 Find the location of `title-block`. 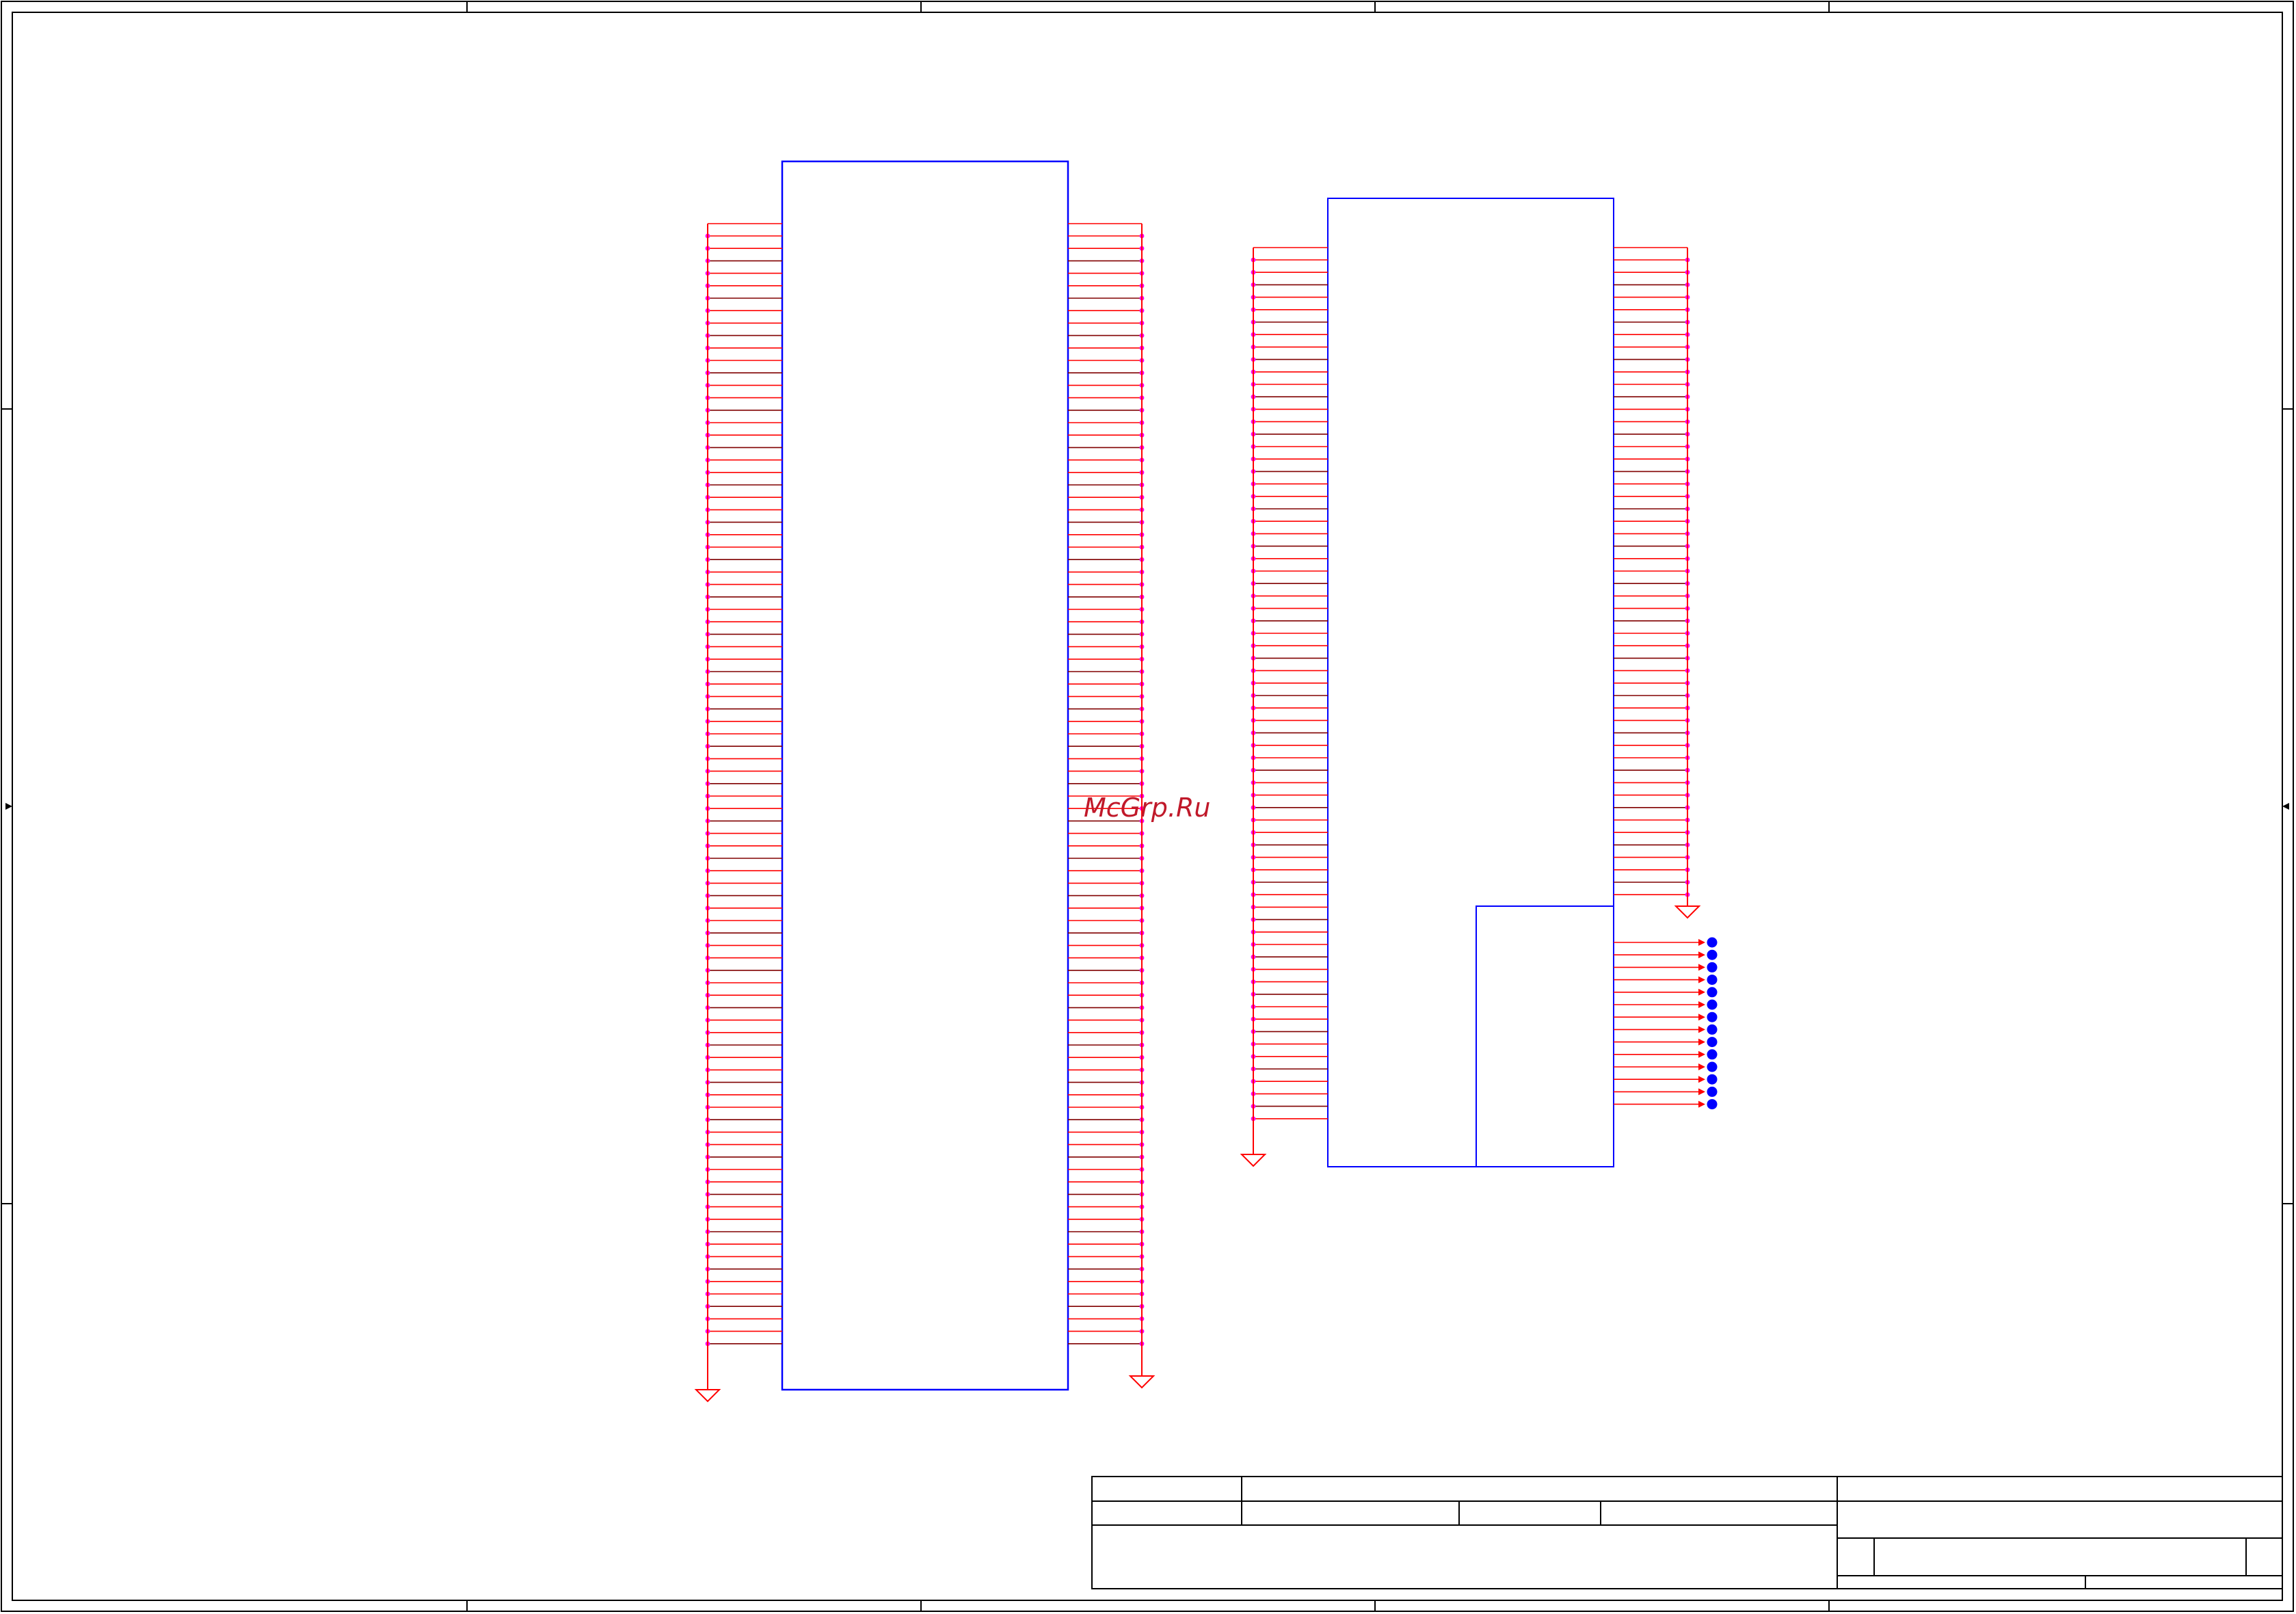

title-block is located at coordinates (1687, 1532).